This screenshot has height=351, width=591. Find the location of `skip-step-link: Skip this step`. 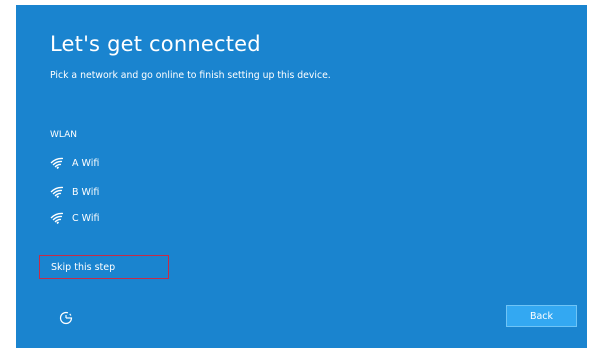

skip-step-link: Skip this step is located at coordinates (104, 267).